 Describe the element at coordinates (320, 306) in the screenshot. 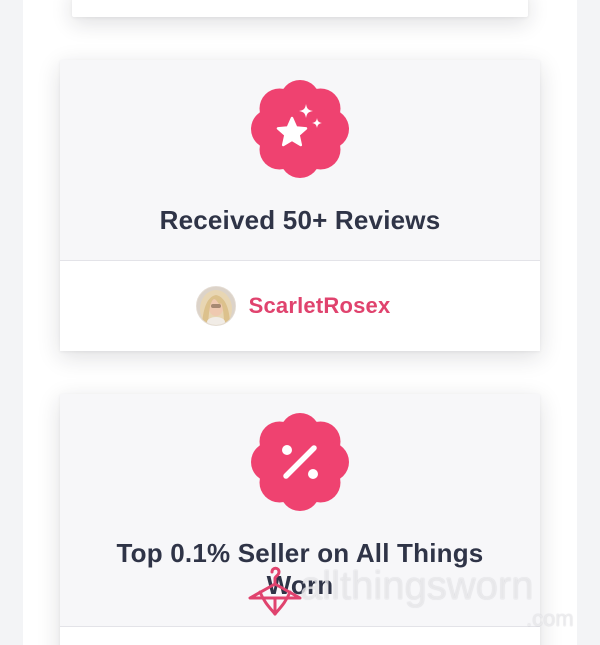

I see `username-link: ScarletRosex` at that location.